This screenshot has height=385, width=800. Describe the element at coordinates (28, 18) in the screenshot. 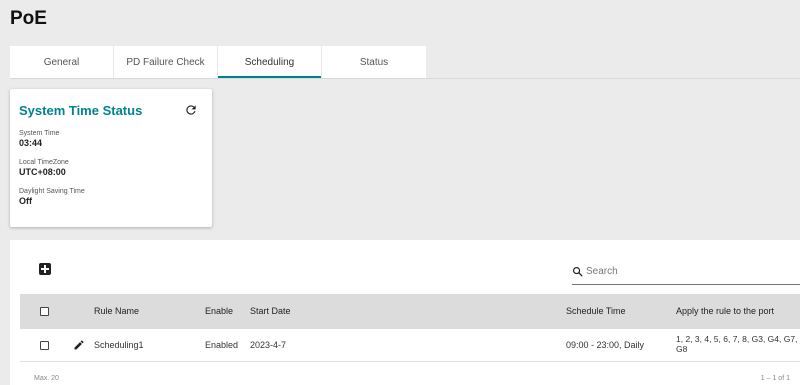

I see `page-title: PoE` at that location.